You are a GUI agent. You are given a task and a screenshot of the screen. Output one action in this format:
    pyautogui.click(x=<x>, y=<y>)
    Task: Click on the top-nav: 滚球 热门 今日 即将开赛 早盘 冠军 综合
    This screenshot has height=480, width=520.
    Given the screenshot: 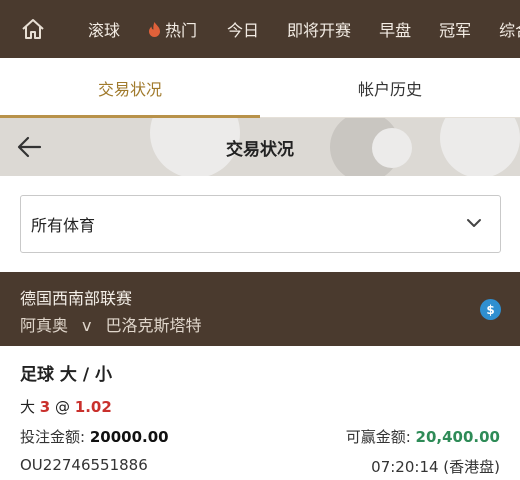 What is the action you would take?
    pyautogui.click(x=260, y=29)
    